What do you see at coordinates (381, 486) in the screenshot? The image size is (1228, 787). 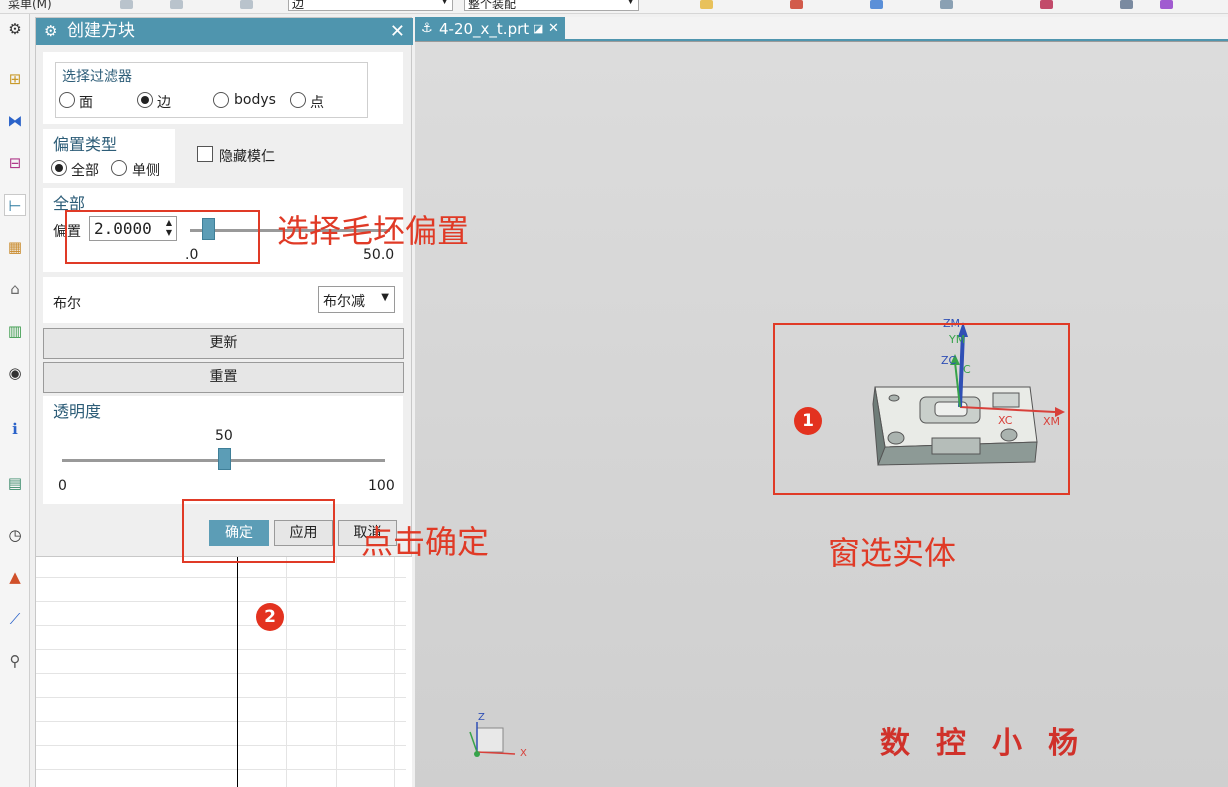 I see `transparency-max: 100` at bounding box center [381, 486].